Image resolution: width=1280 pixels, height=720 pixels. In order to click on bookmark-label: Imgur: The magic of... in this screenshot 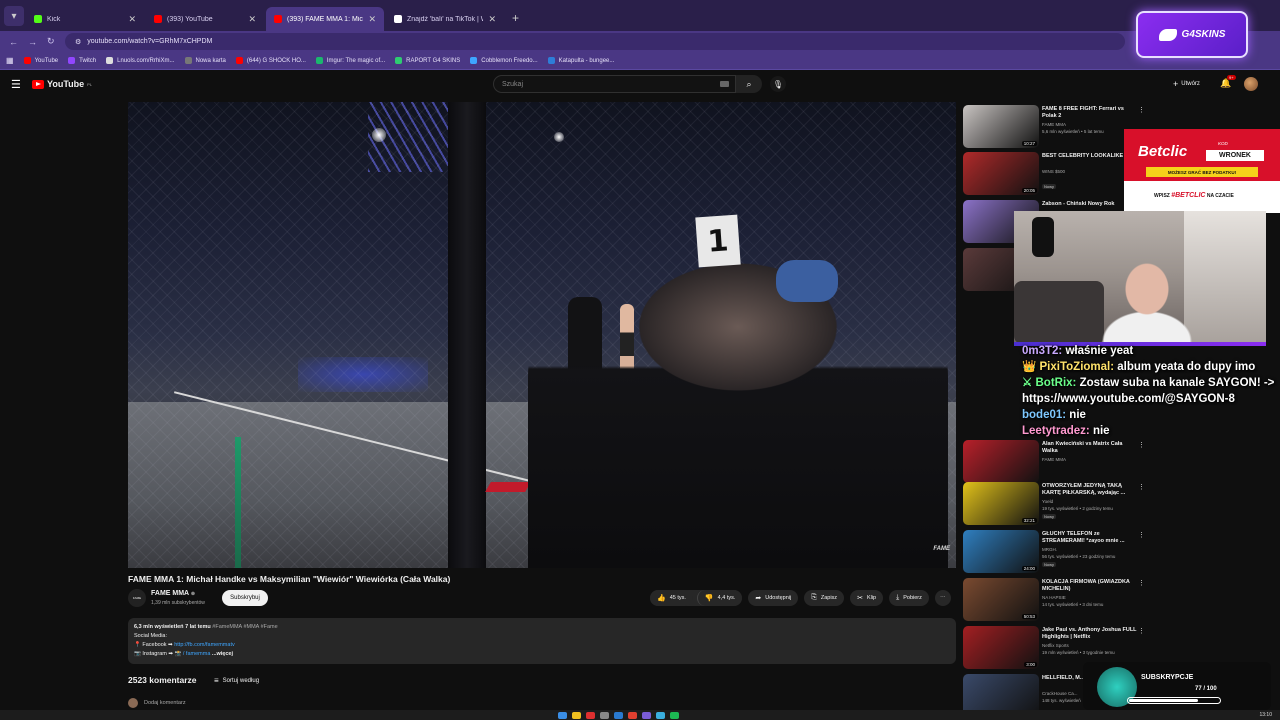, I will do `click(356, 60)`.